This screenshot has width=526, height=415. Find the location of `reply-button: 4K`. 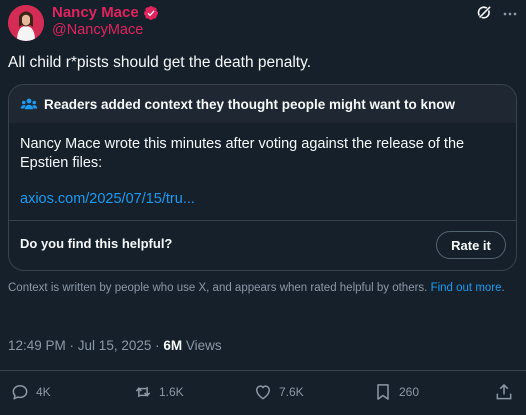

reply-button: 4K is located at coordinates (30, 392).